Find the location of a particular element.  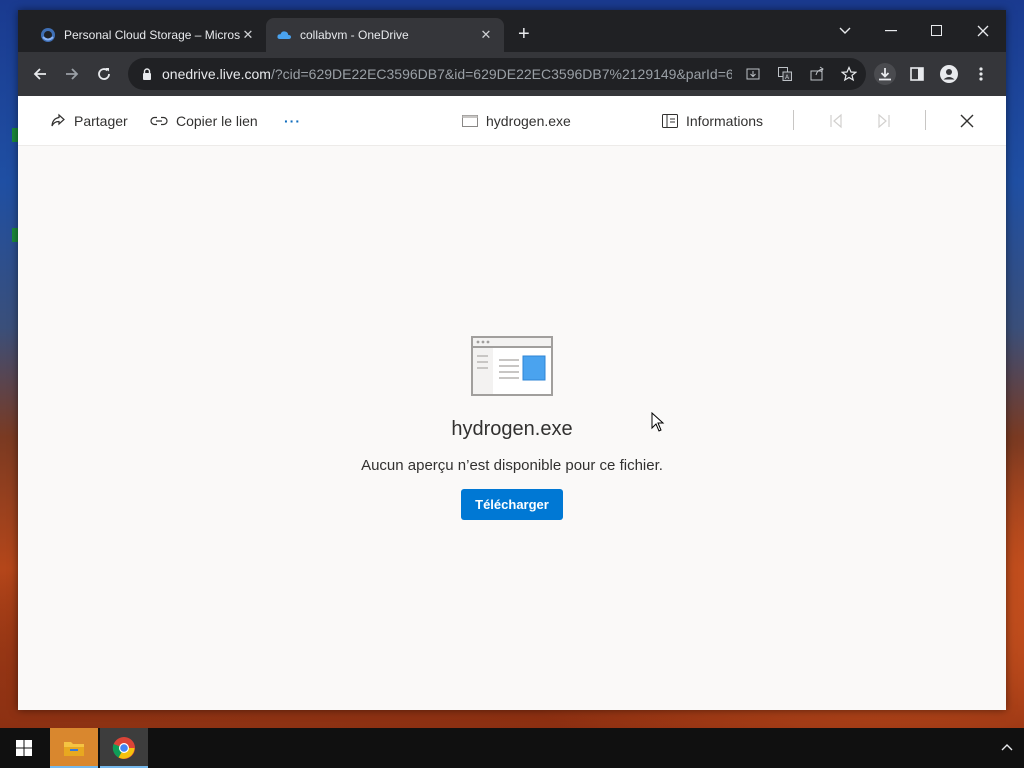

windows-logo-icon is located at coordinates (24, 748).